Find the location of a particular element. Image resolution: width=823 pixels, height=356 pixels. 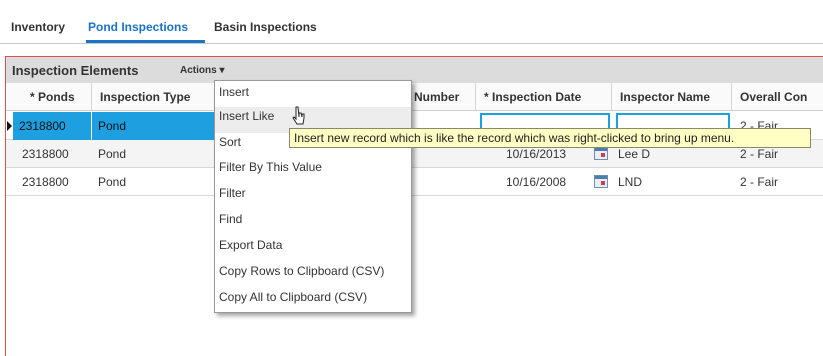

panel-header: Inspection Elements Actions ▾ is located at coordinates (414, 70).